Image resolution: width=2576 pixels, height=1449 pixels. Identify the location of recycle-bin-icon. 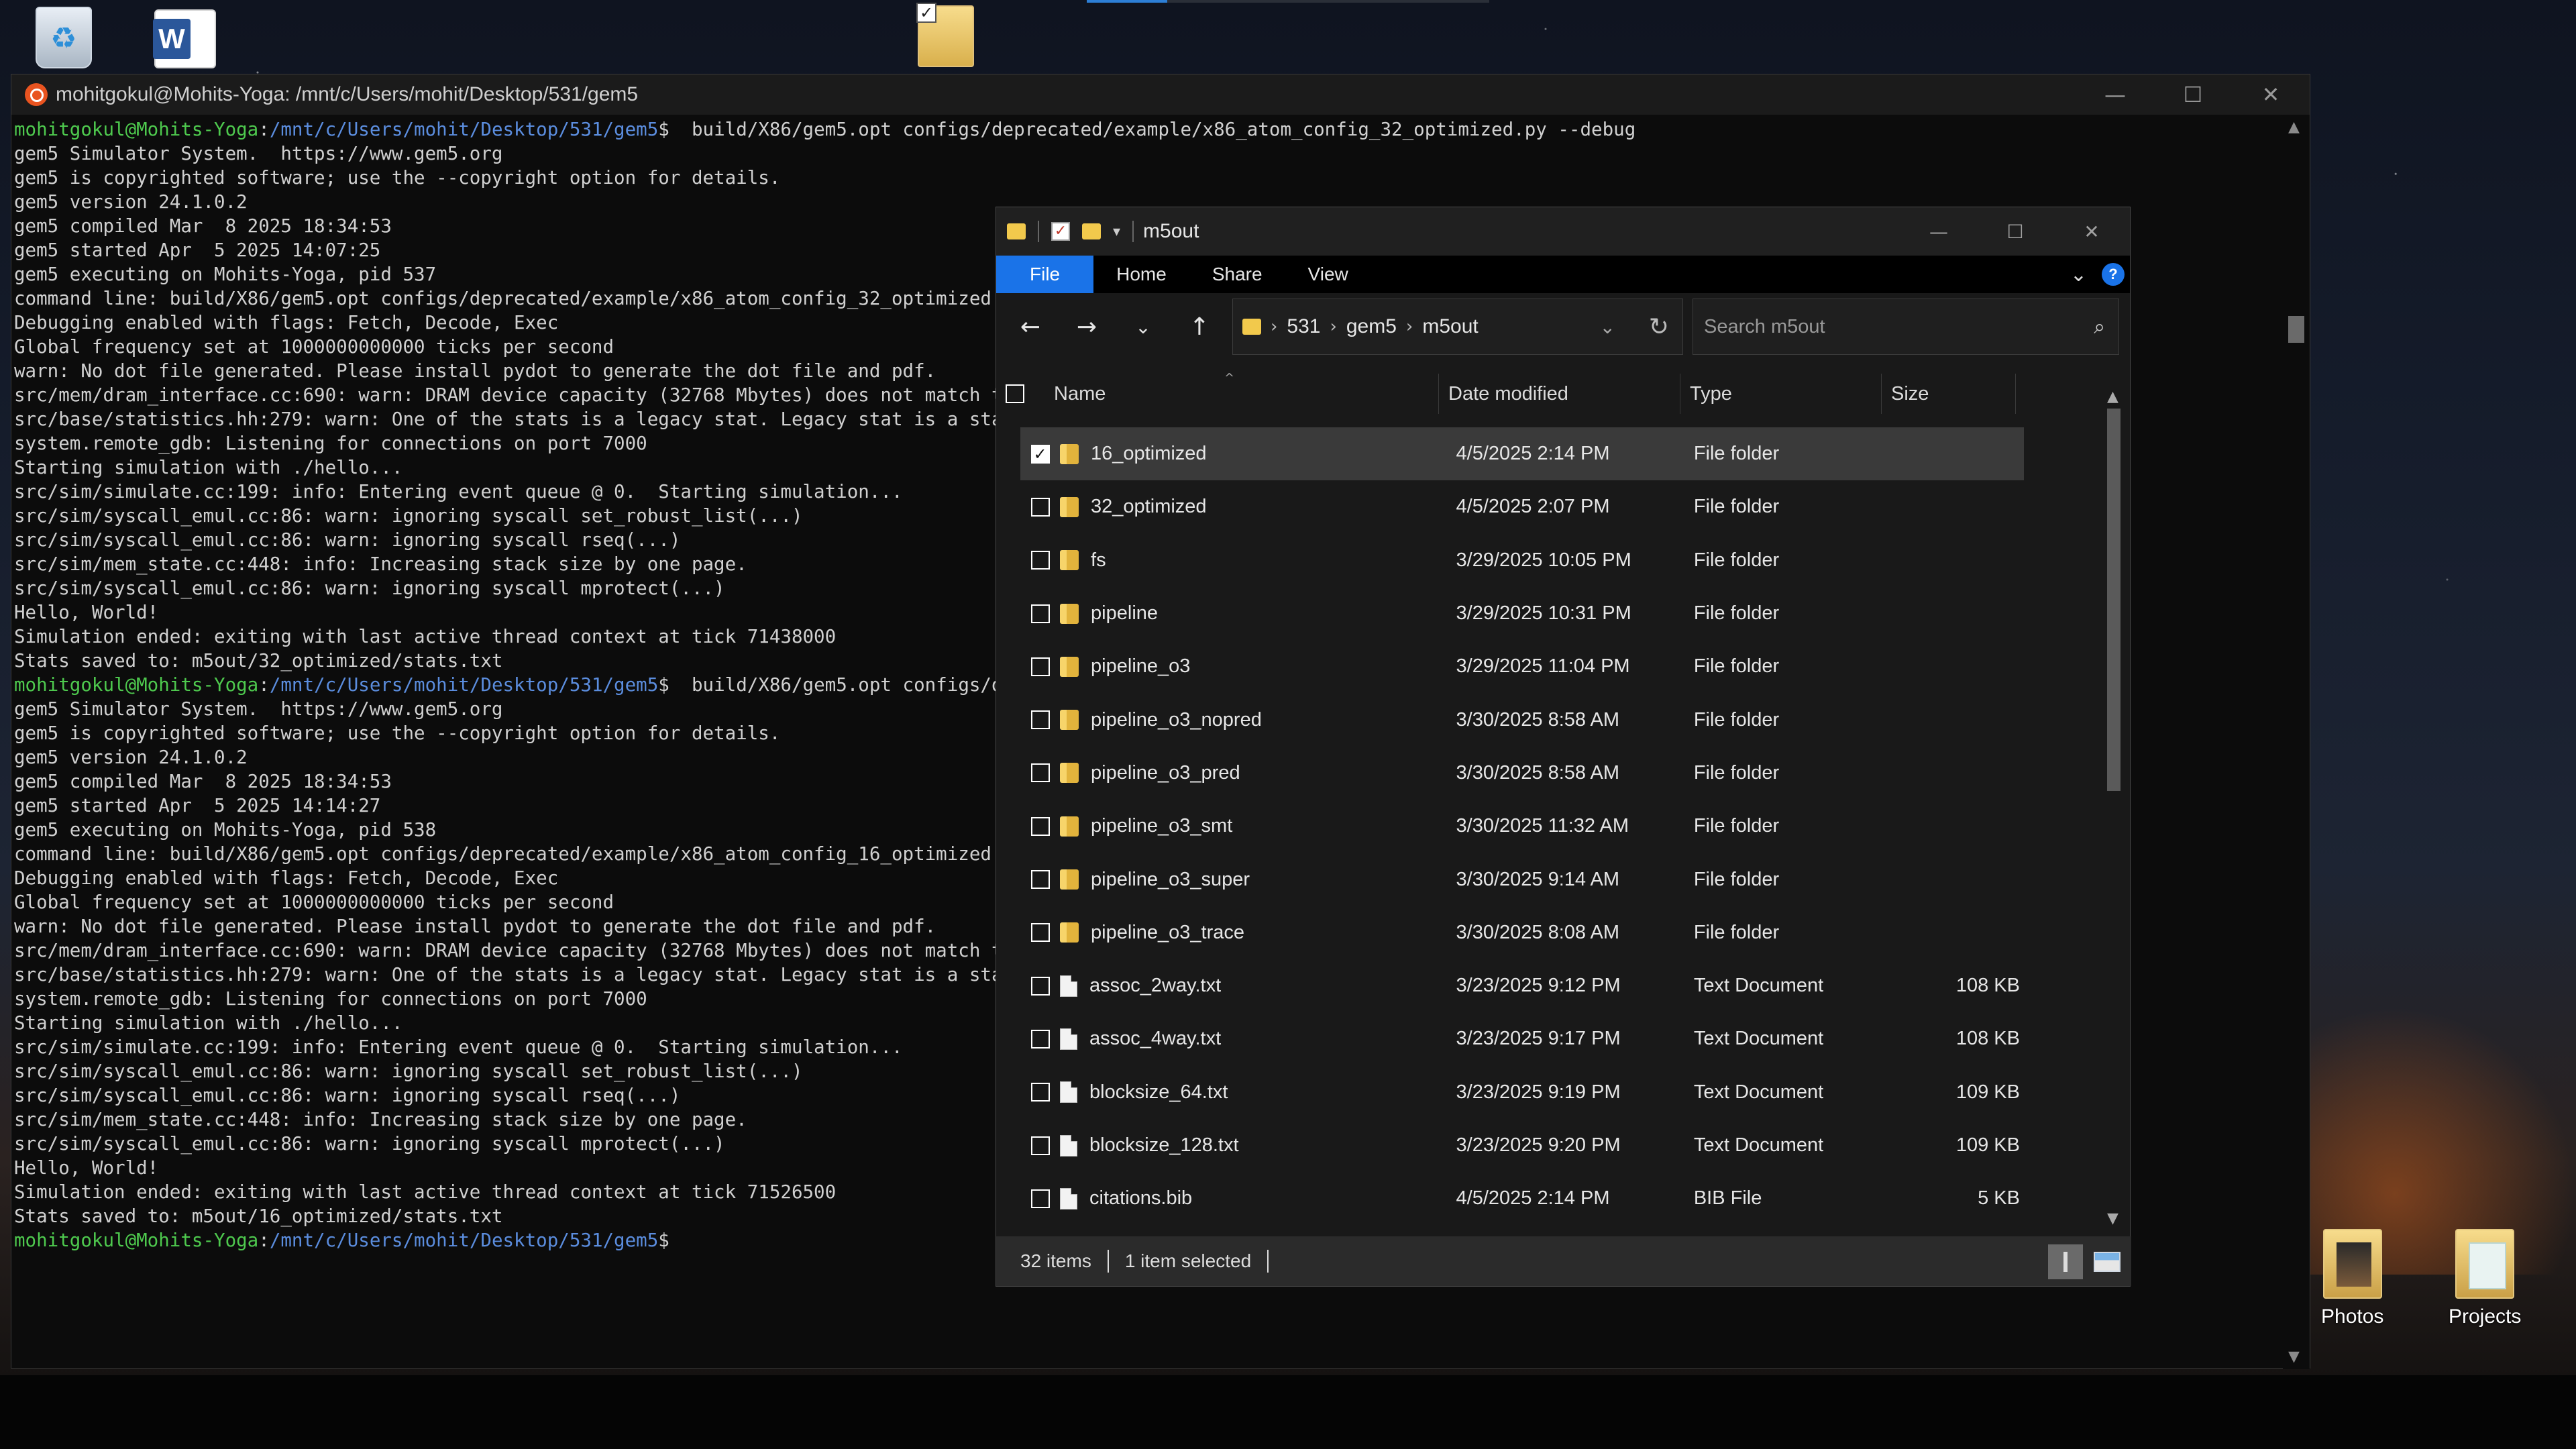
(64, 40).